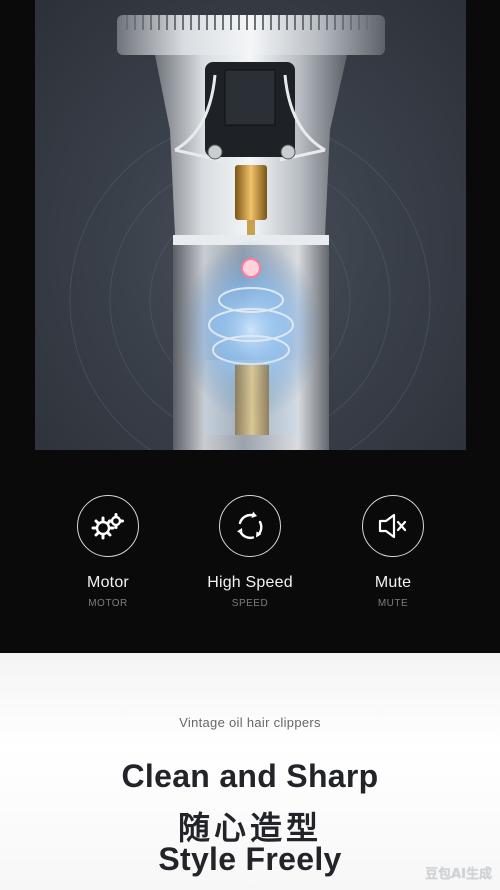 The height and width of the screenshot is (890, 500). Describe the element at coordinates (458, 874) in the screenshot. I see `watermark: 豆包AI生成` at that location.